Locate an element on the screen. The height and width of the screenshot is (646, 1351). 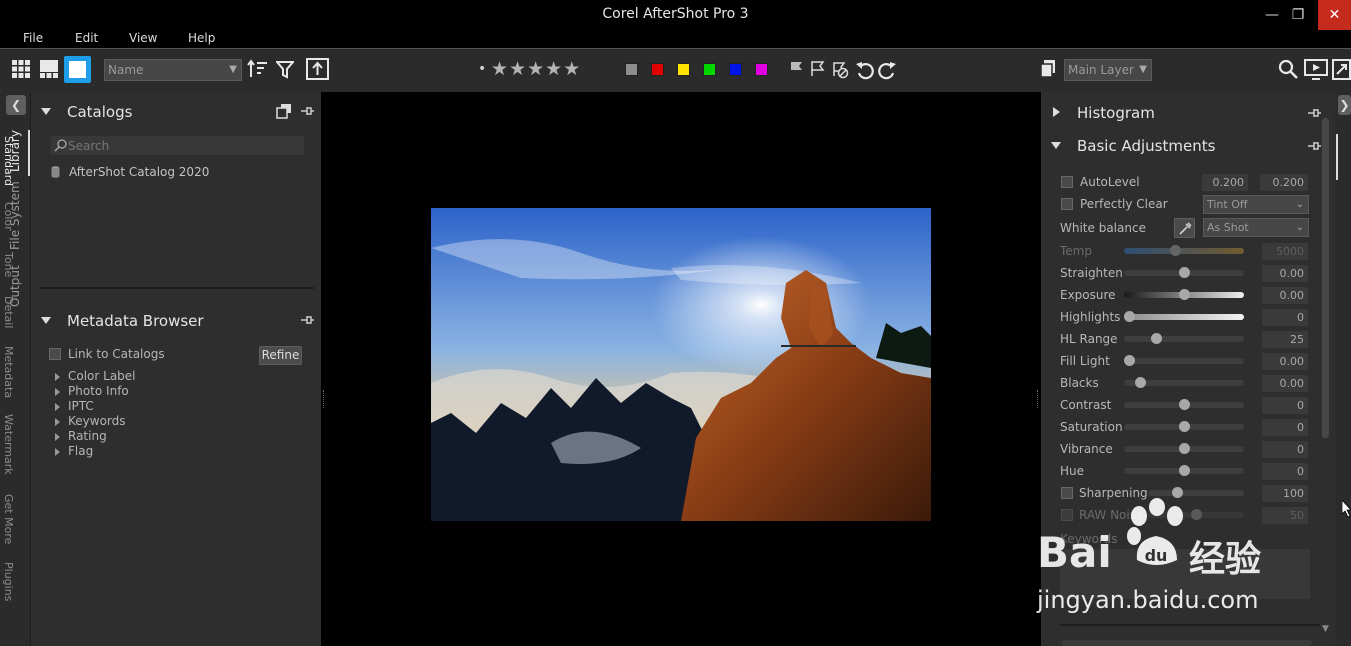
contrast-slider is located at coordinates (1184, 404).